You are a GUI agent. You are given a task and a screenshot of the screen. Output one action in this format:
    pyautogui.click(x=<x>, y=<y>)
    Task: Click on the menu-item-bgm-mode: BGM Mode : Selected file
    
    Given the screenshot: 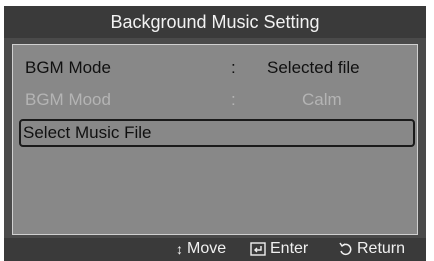 What is the action you would take?
    pyautogui.click(x=216, y=68)
    